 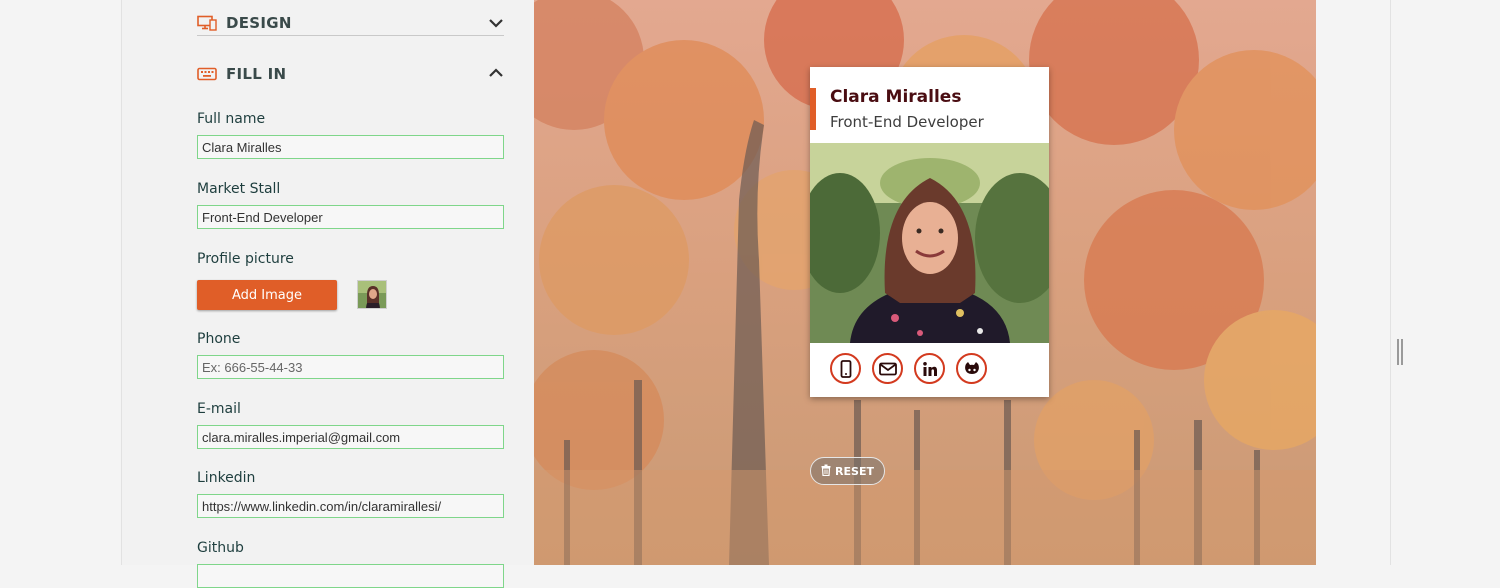 What do you see at coordinates (350, 367) in the screenshot?
I see `phone-input` at bounding box center [350, 367].